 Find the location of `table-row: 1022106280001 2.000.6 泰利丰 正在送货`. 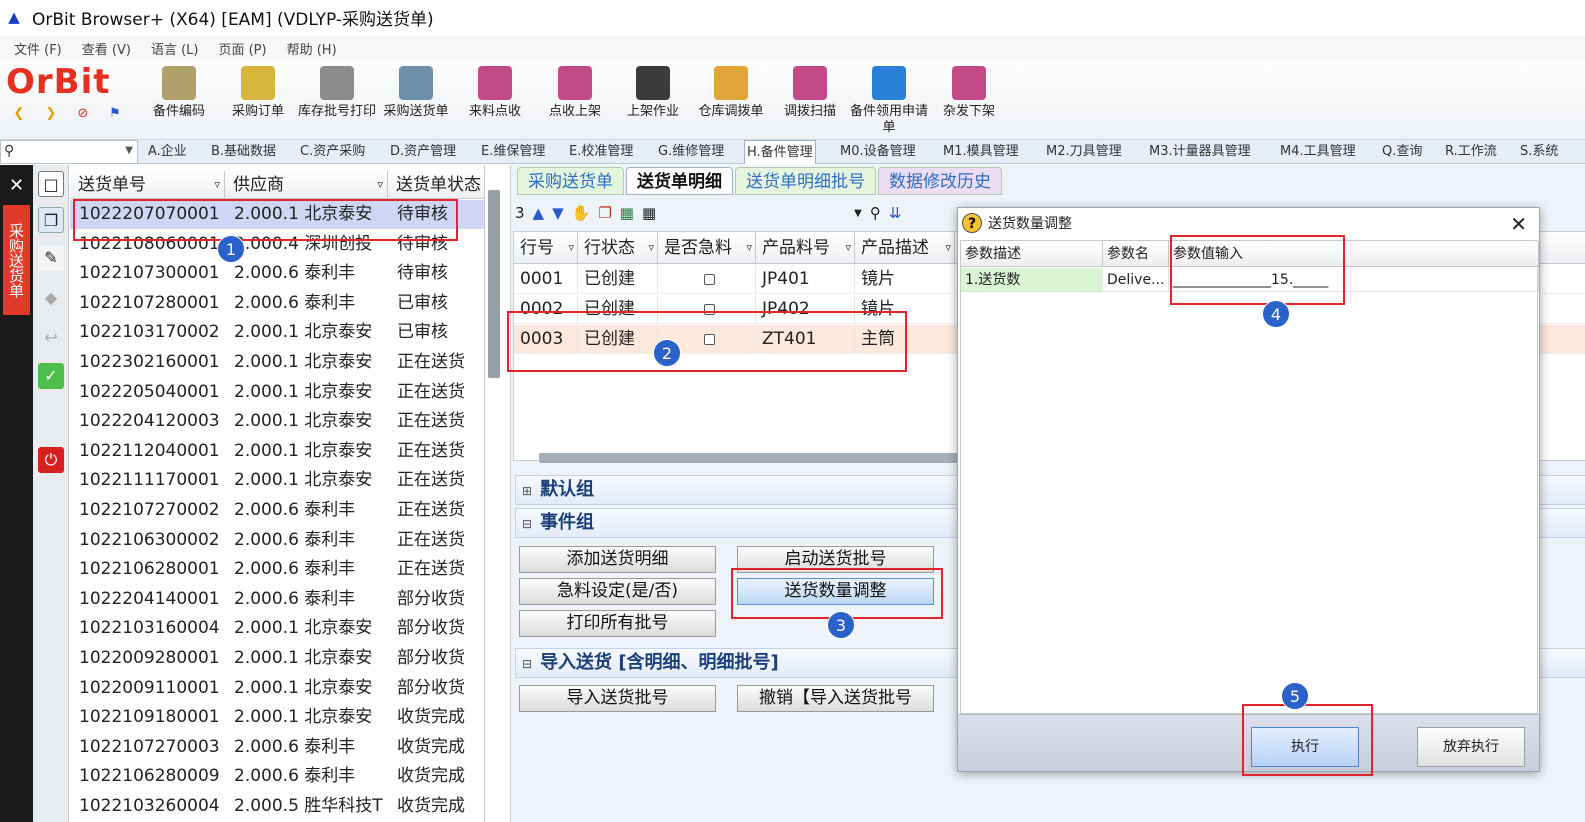

table-row: 1022106280001 2.000.6 泰利丰 正在送货 is located at coordinates (277, 569).